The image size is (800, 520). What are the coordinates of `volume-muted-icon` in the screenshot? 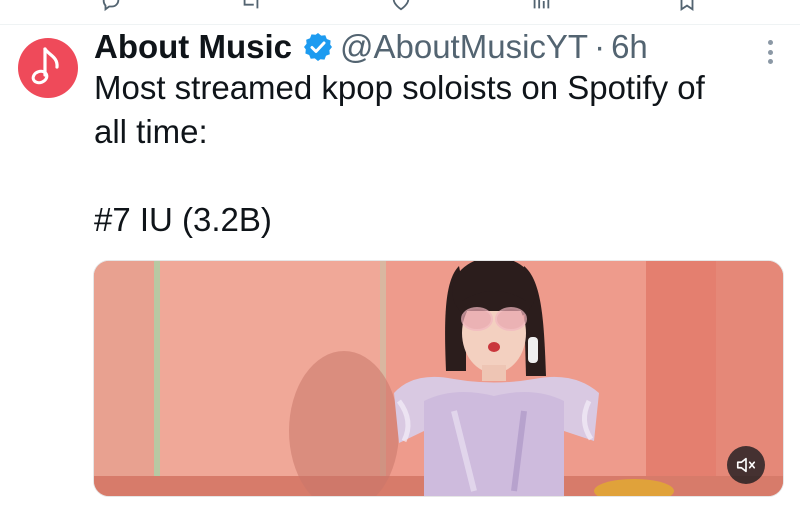 It's located at (746, 465).